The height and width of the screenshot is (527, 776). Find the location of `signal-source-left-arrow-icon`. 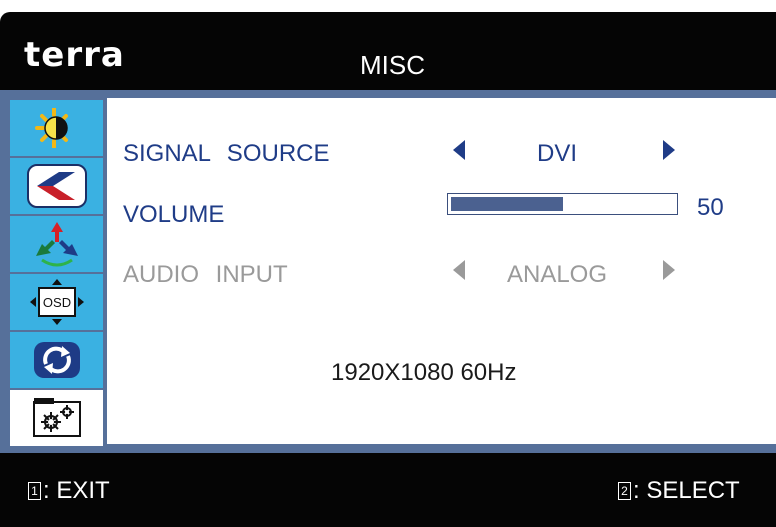

signal-source-left-arrow-icon is located at coordinates (459, 150).